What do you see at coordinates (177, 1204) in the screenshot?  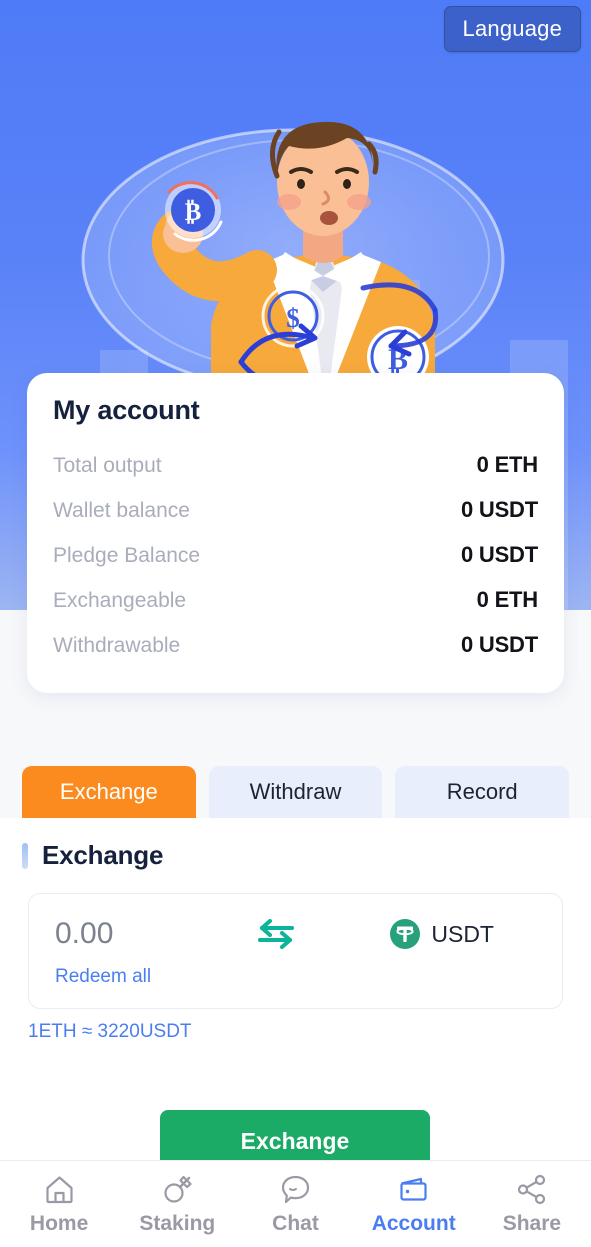 I see `nav-item-staking: Staking` at bounding box center [177, 1204].